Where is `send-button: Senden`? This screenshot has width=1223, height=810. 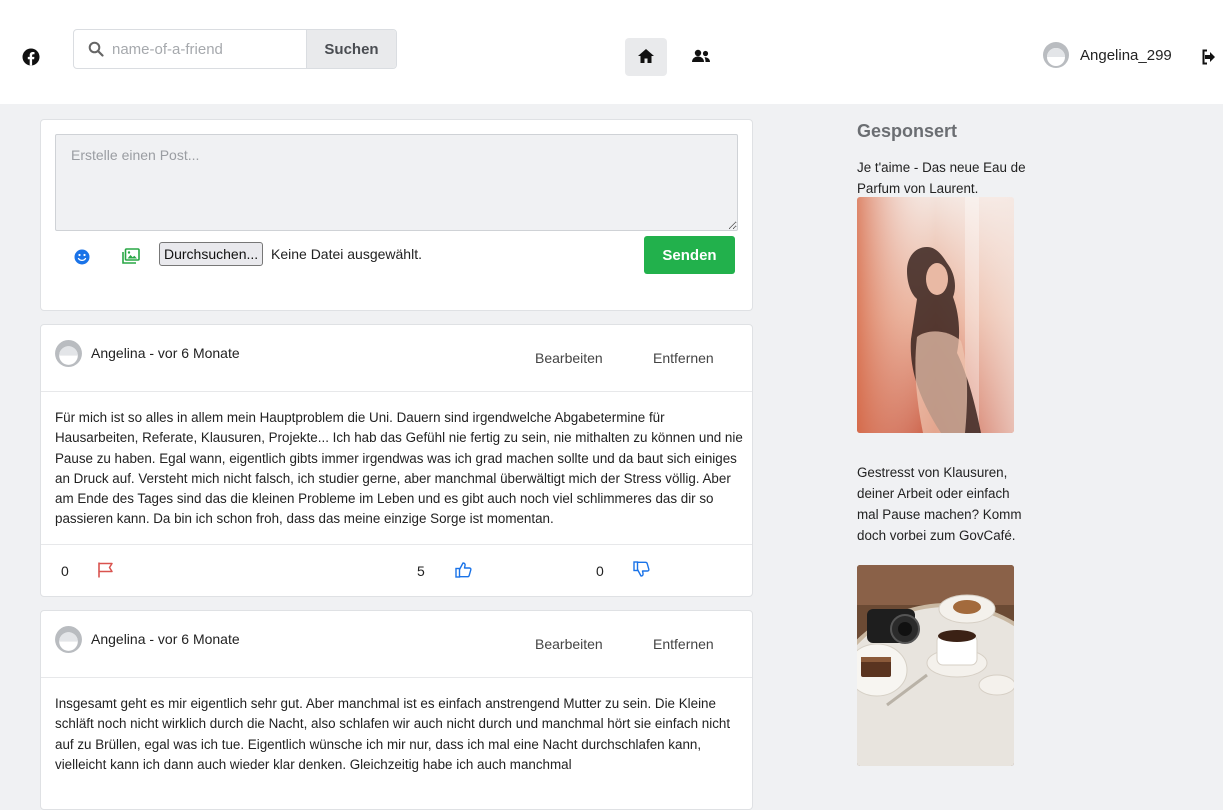
send-button: Senden is located at coordinates (689, 255).